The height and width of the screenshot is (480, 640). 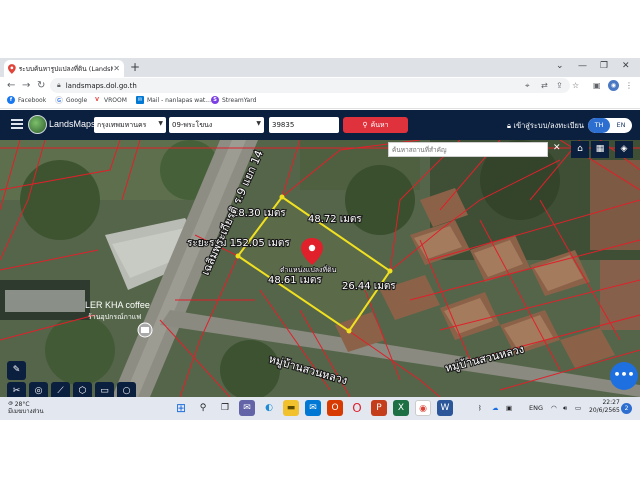 I want to click on vroom-icon: V, so click(x=97, y=100).